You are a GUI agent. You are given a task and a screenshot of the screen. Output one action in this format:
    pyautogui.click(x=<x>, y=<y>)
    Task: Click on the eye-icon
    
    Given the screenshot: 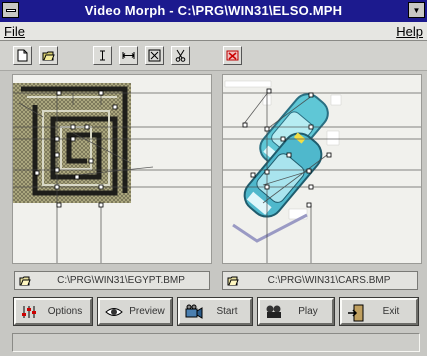 What is the action you would take?
    pyautogui.click(x=114, y=314)
    